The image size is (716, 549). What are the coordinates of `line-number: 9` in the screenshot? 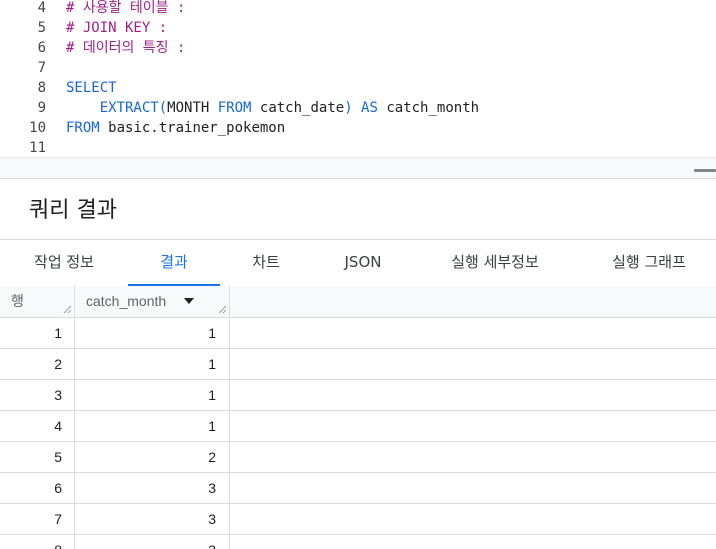 It's located at (41, 108).